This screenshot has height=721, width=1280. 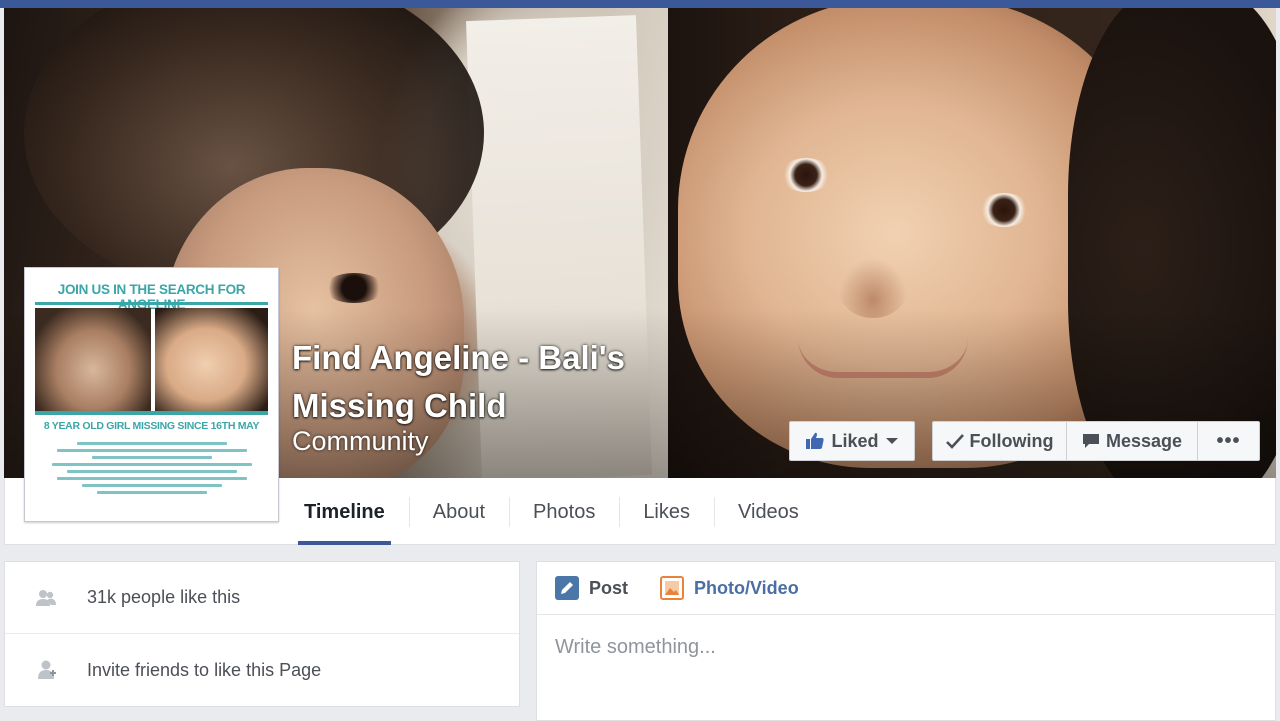 I want to click on invite-friends-icon, so click(x=47, y=669).